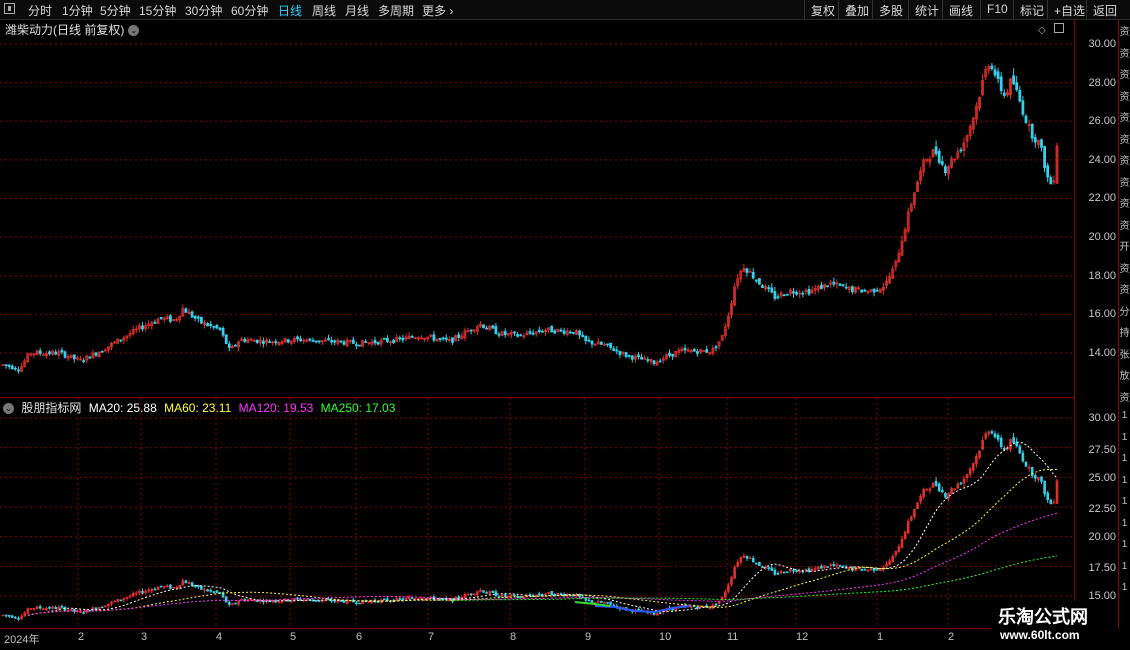  I want to click on y-label: 25.00, so click(1102, 478).